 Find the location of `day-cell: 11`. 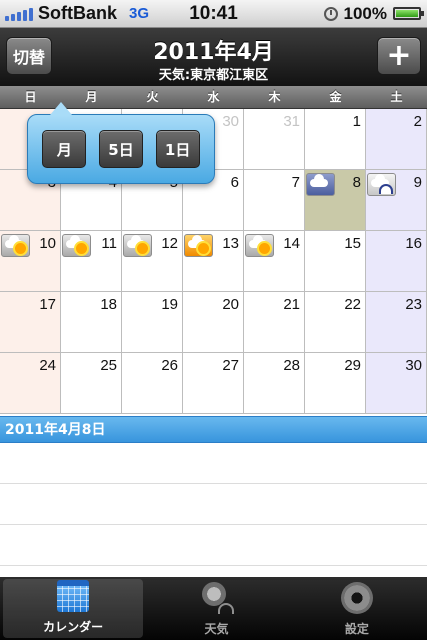

day-cell: 11 is located at coordinates (91, 261).